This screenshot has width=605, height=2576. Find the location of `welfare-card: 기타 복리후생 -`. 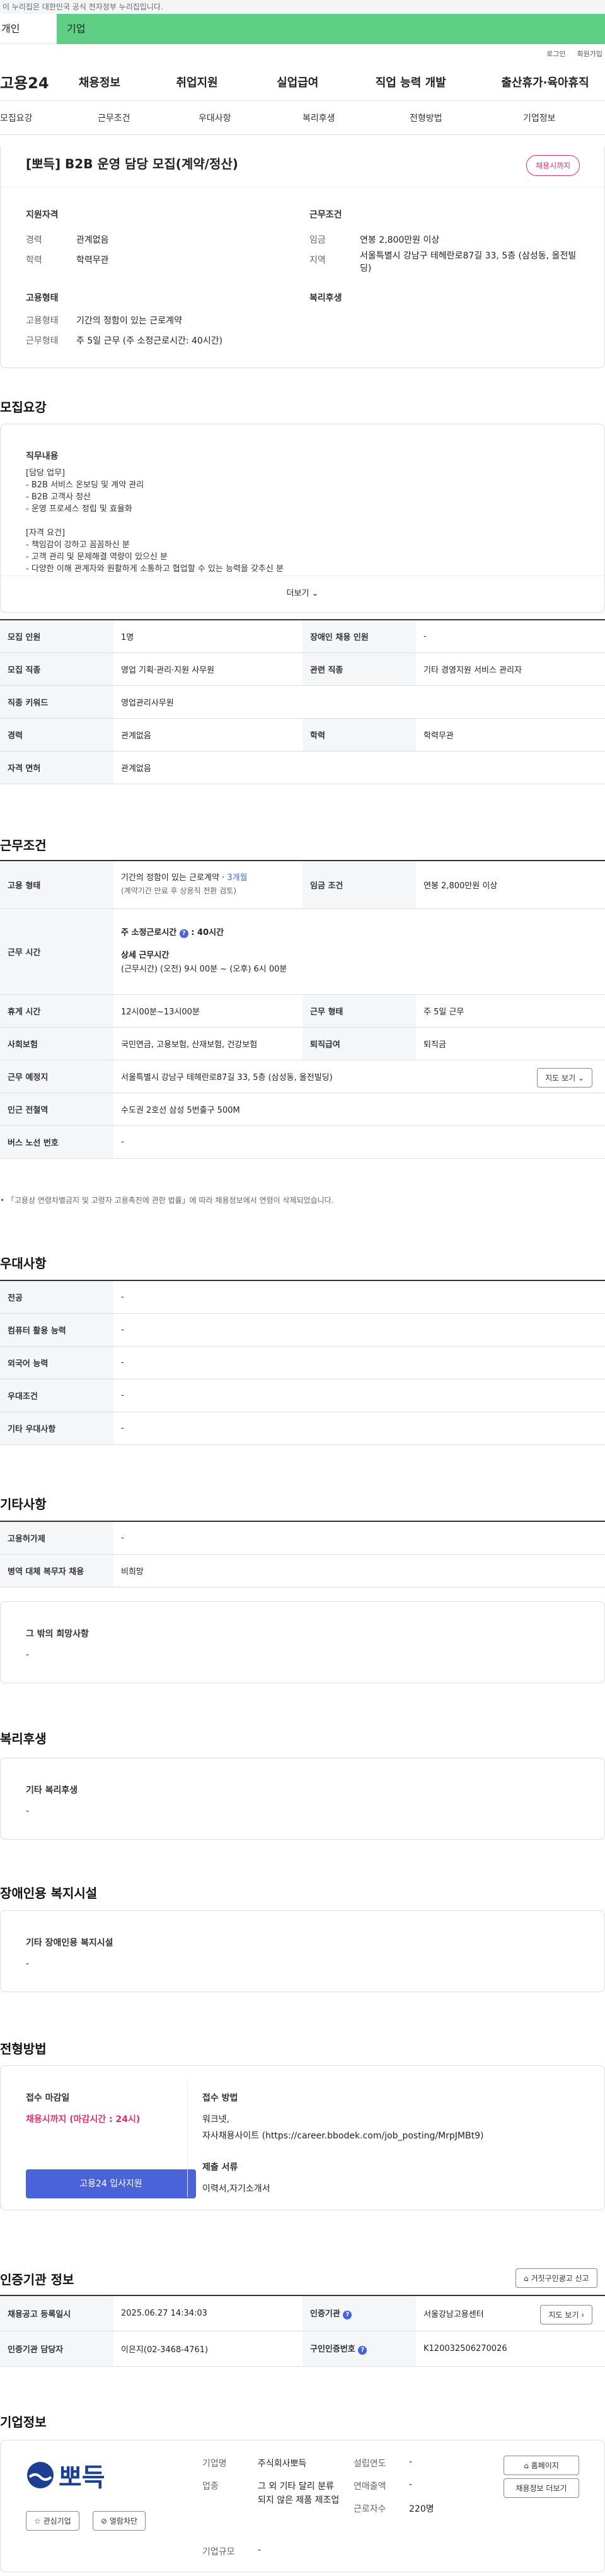

welfare-card: 기타 복리후생 - is located at coordinates (302, 1799).